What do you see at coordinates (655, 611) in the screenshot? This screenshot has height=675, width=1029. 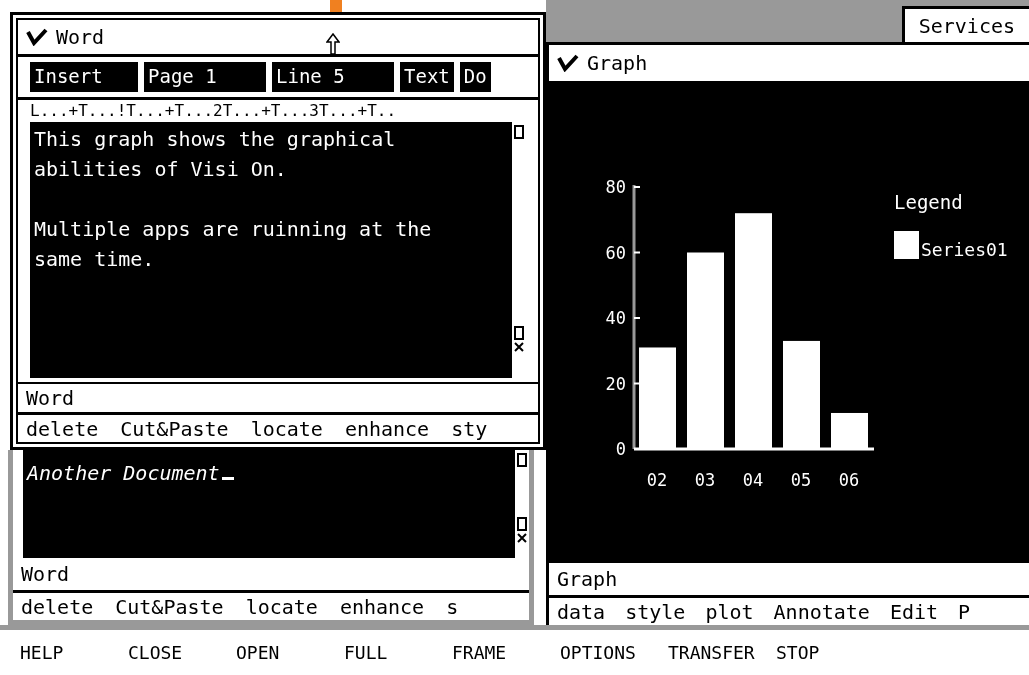 I see `menu-item: style` at bounding box center [655, 611].